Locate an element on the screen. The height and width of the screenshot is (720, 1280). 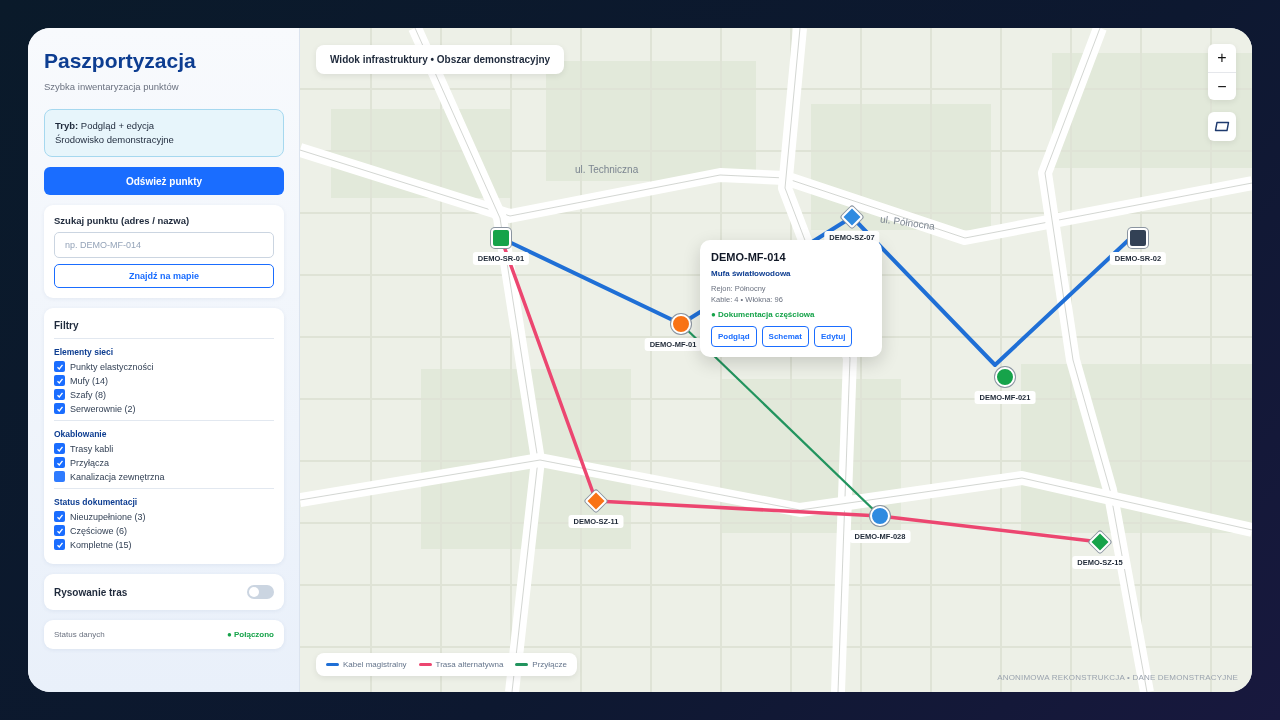
map-attribution: ANONIMOWA REKONSTRUKCJA • DANE DEMONSTRACYJNE is located at coordinates (1117, 677).